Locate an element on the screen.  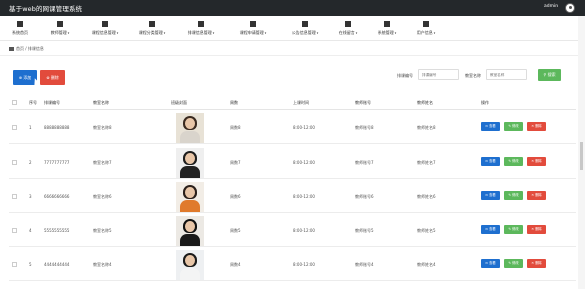
cell-index: 3 is located at coordinates (30, 196).